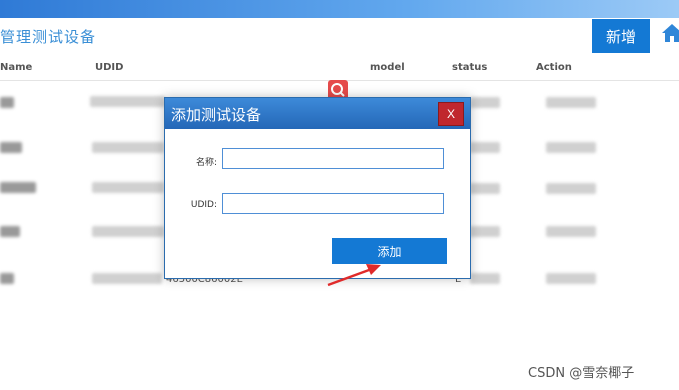 The height and width of the screenshot is (390, 679). What do you see at coordinates (339, 9) in the screenshot?
I see `top-banner` at bounding box center [339, 9].